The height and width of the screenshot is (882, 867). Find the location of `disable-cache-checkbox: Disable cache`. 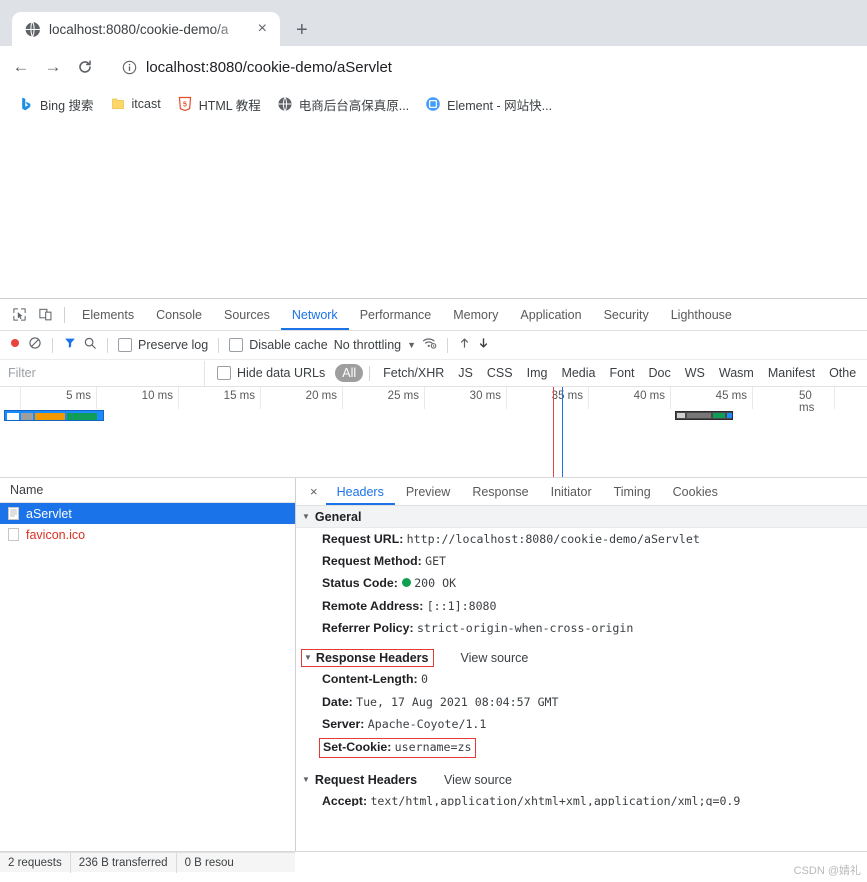

disable-cache-checkbox: Disable cache is located at coordinates (278, 345).